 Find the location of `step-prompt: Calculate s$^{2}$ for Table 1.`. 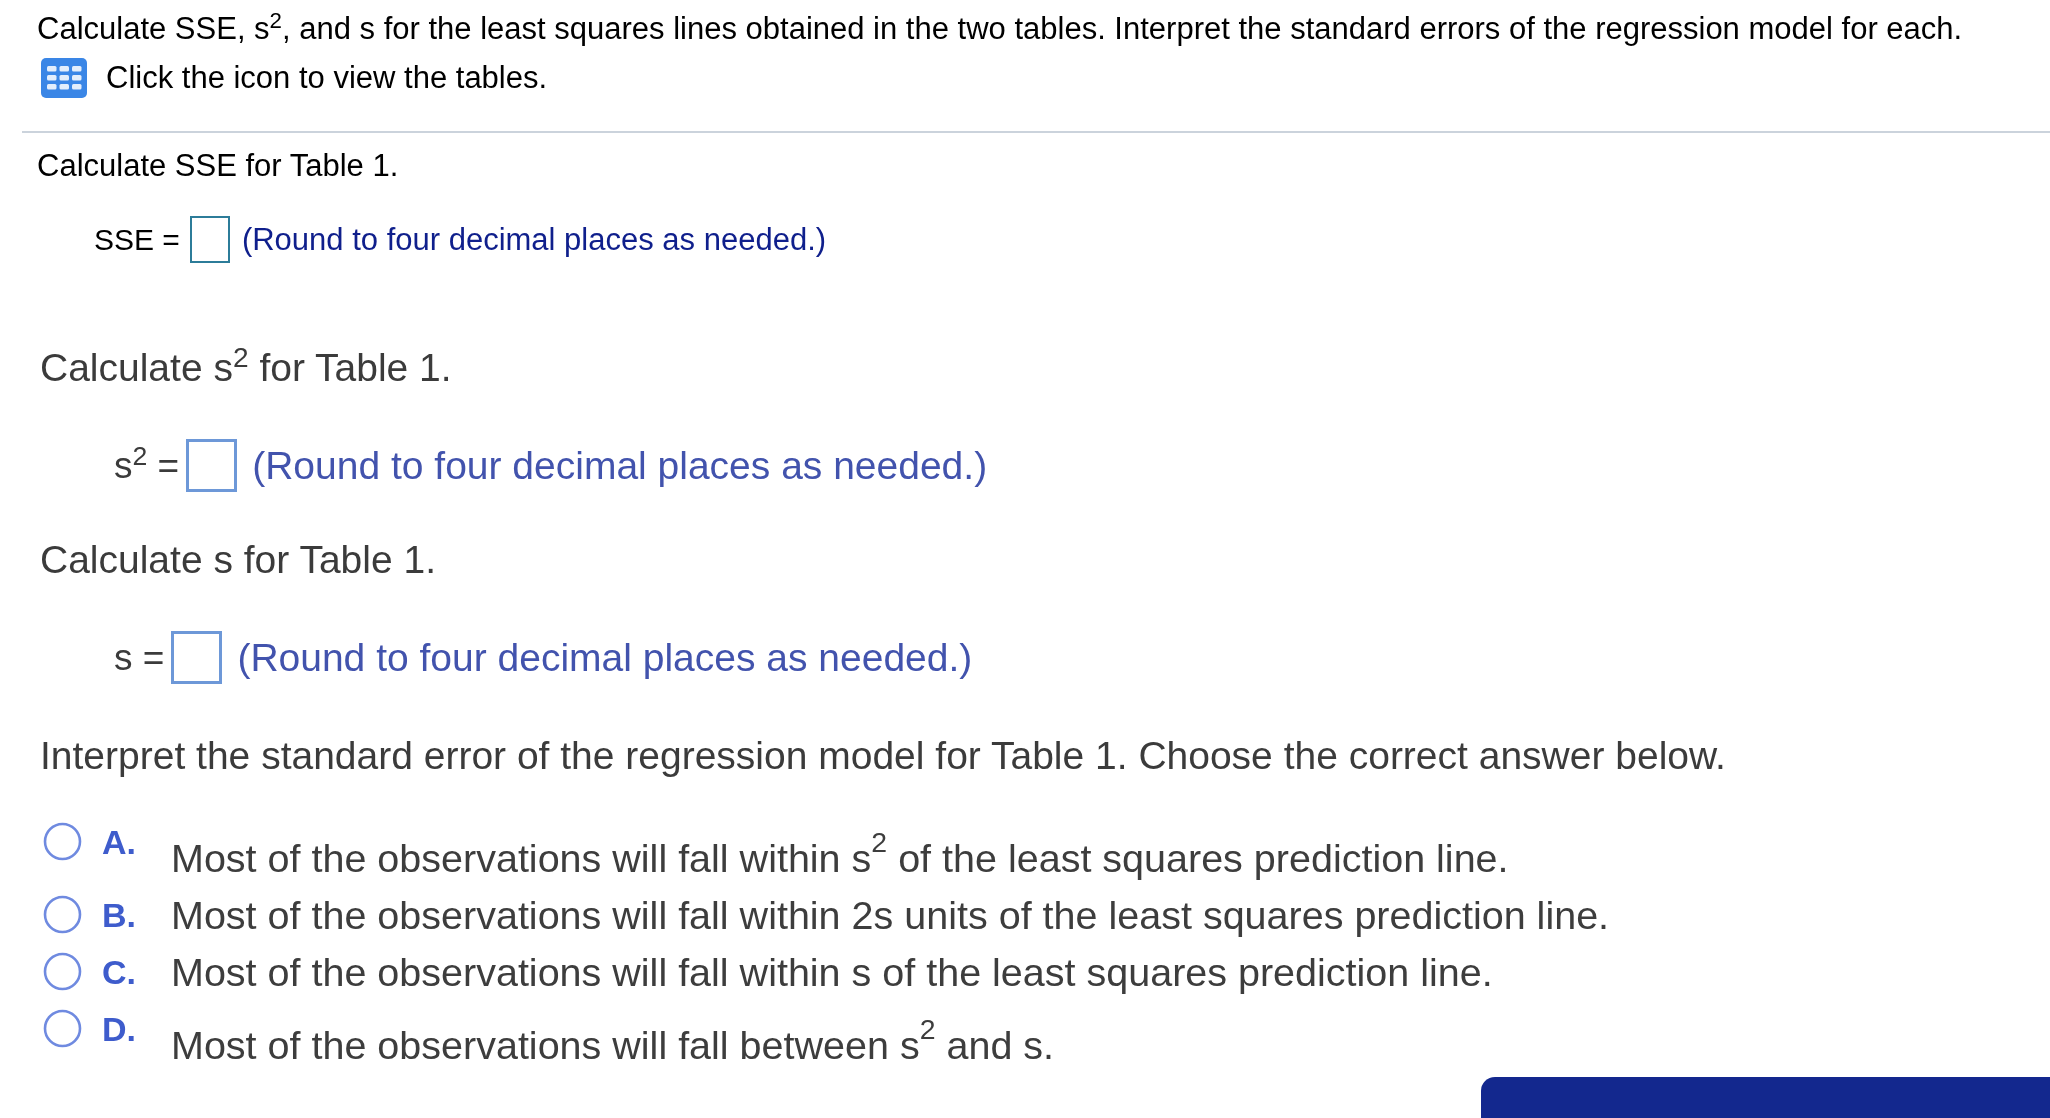

step-prompt: Calculate s$^{2}$ for Table 1. is located at coordinates (246, 368).